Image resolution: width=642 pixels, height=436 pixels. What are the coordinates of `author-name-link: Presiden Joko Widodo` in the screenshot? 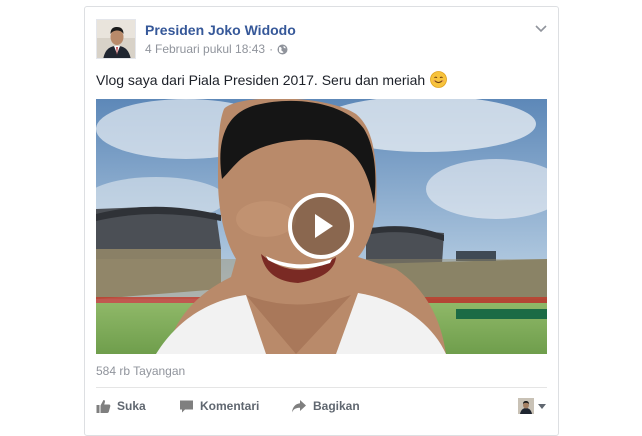 It's located at (220, 30).